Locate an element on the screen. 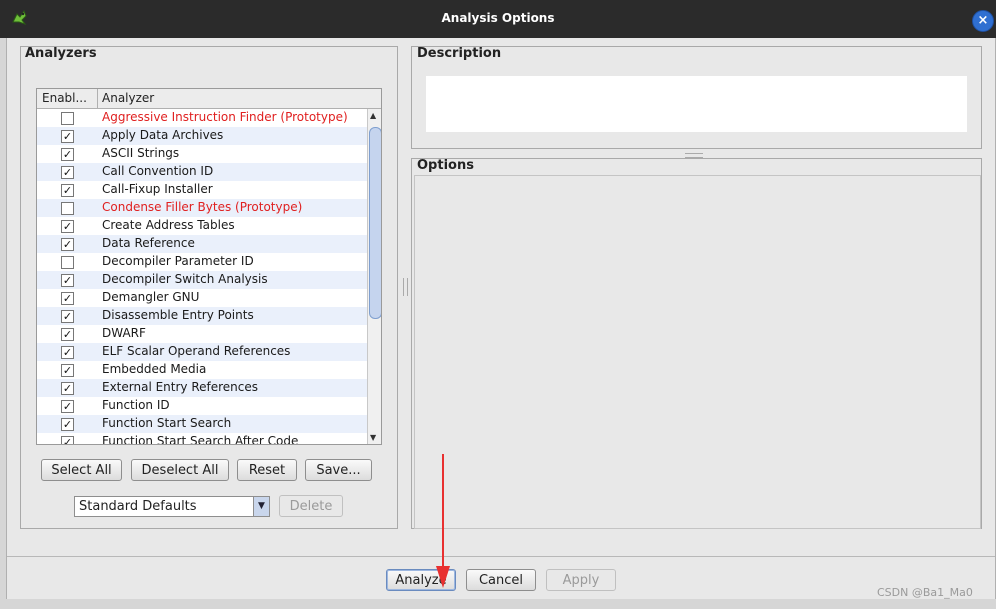  analyzer-name: ASCII Strings is located at coordinates (141, 153).